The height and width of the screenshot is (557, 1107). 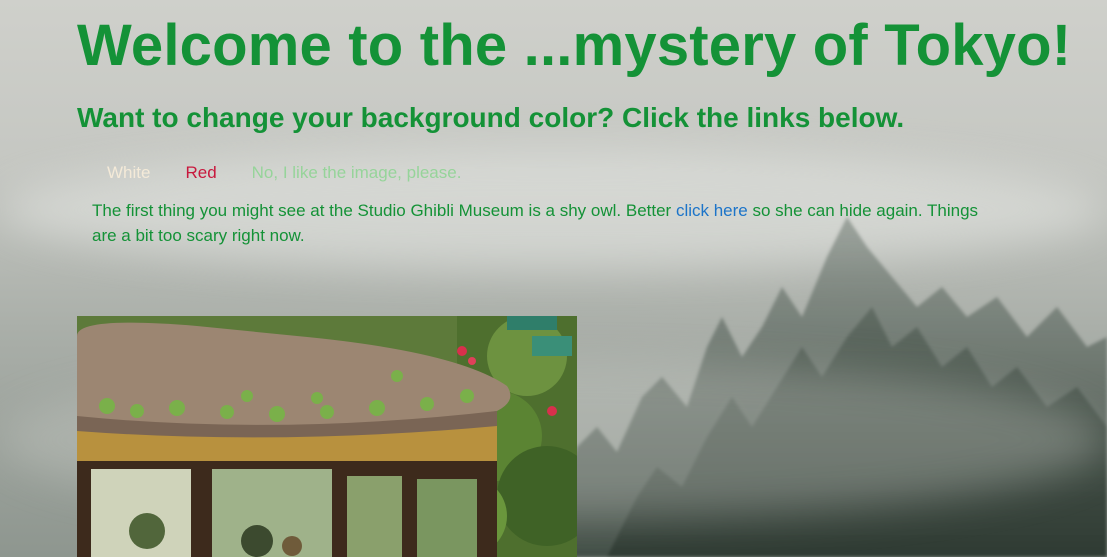 What do you see at coordinates (128, 173) in the screenshot?
I see `white-background-link: White` at bounding box center [128, 173].